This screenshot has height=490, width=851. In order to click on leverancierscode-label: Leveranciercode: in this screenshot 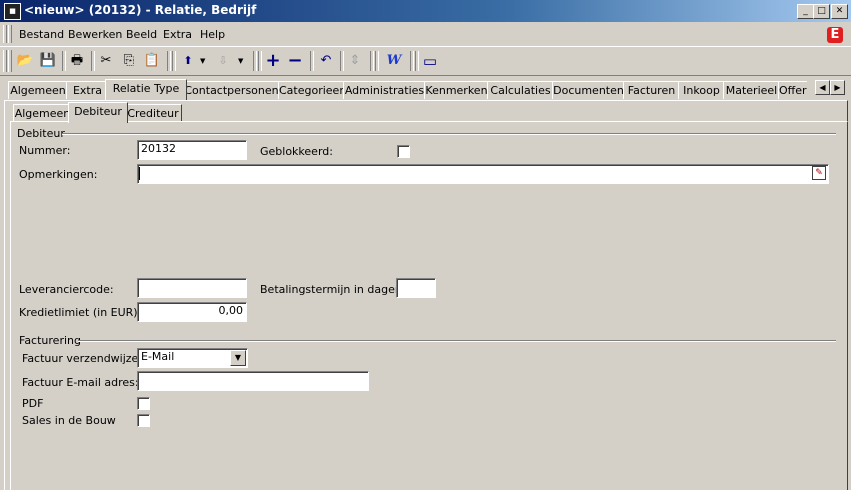, I will do `click(66, 289)`.